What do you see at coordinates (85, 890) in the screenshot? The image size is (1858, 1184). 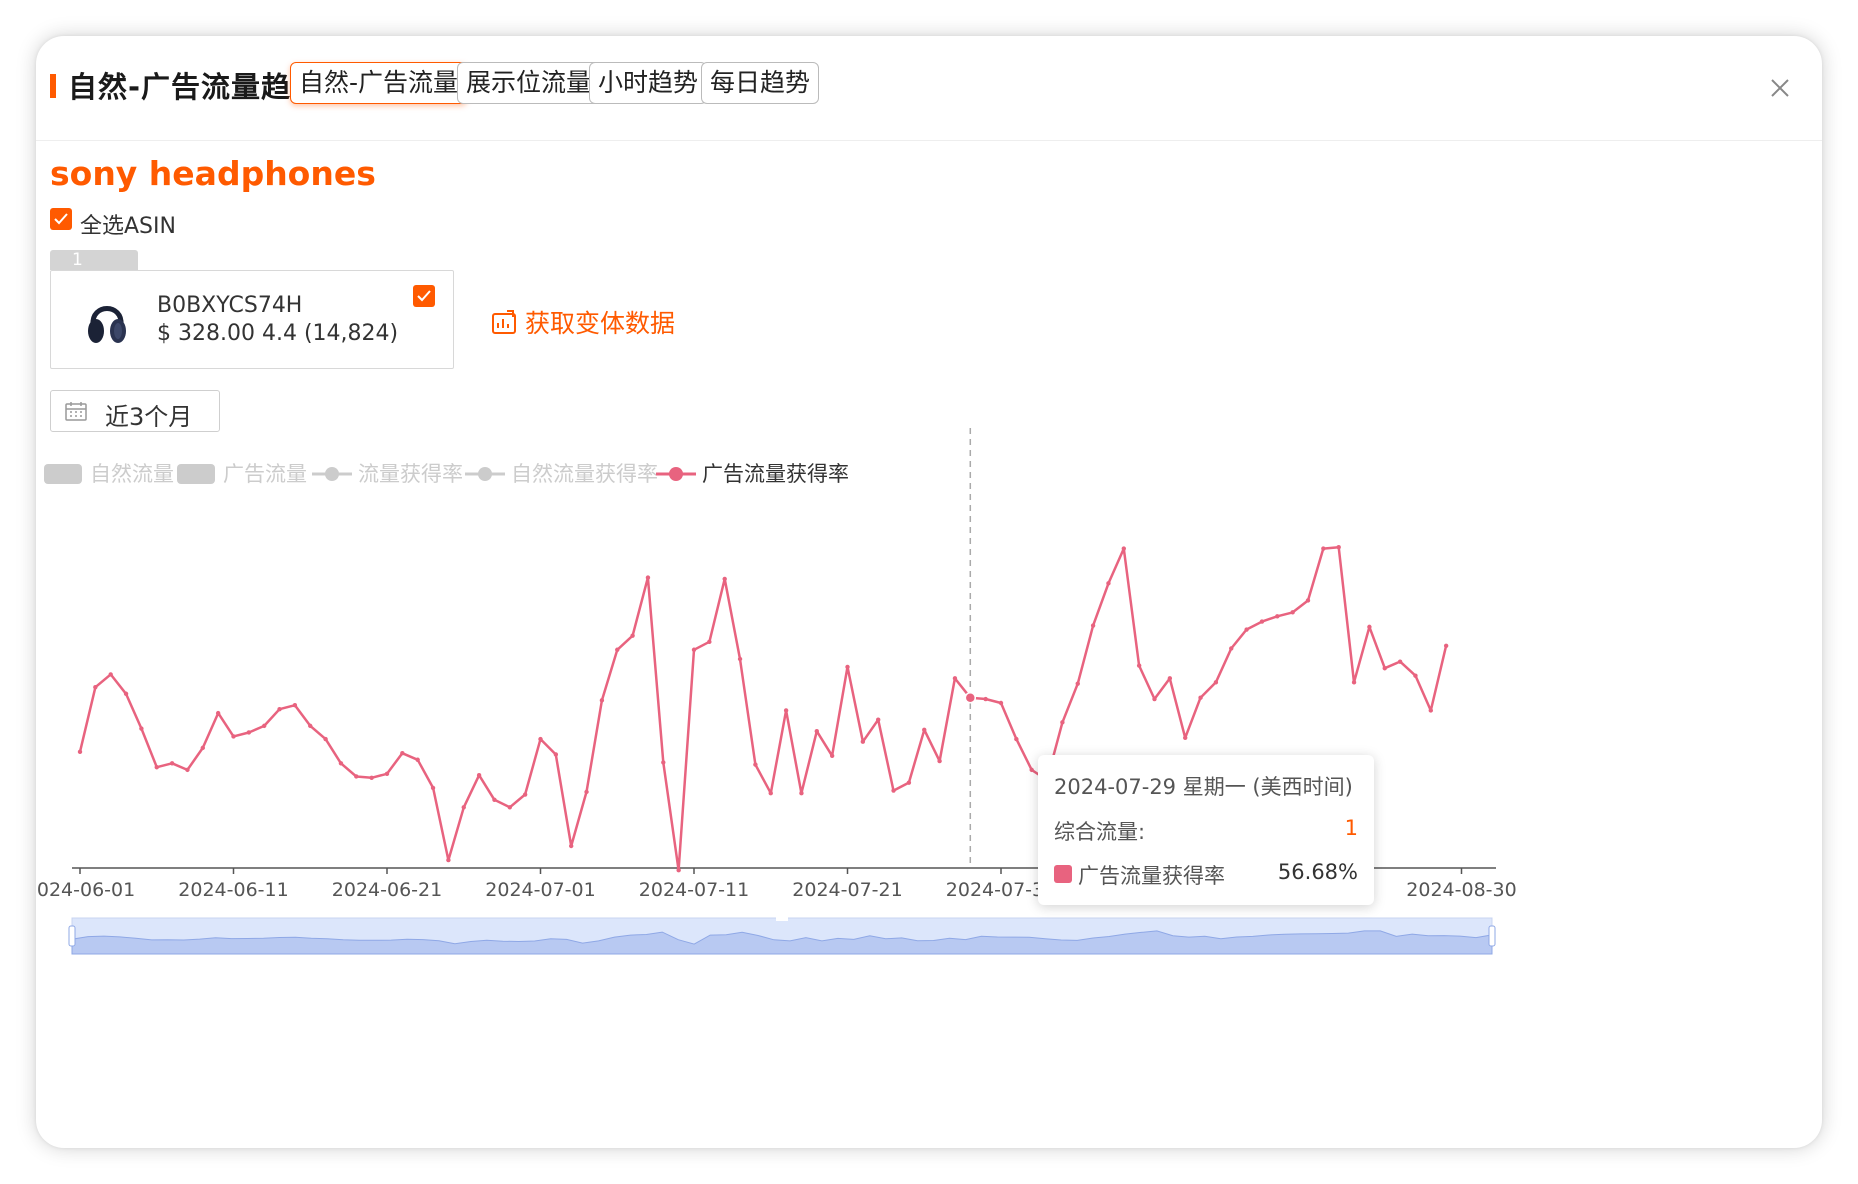 I see `x-axis-tick-label: 2024-06-01` at bounding box center [85, 890].